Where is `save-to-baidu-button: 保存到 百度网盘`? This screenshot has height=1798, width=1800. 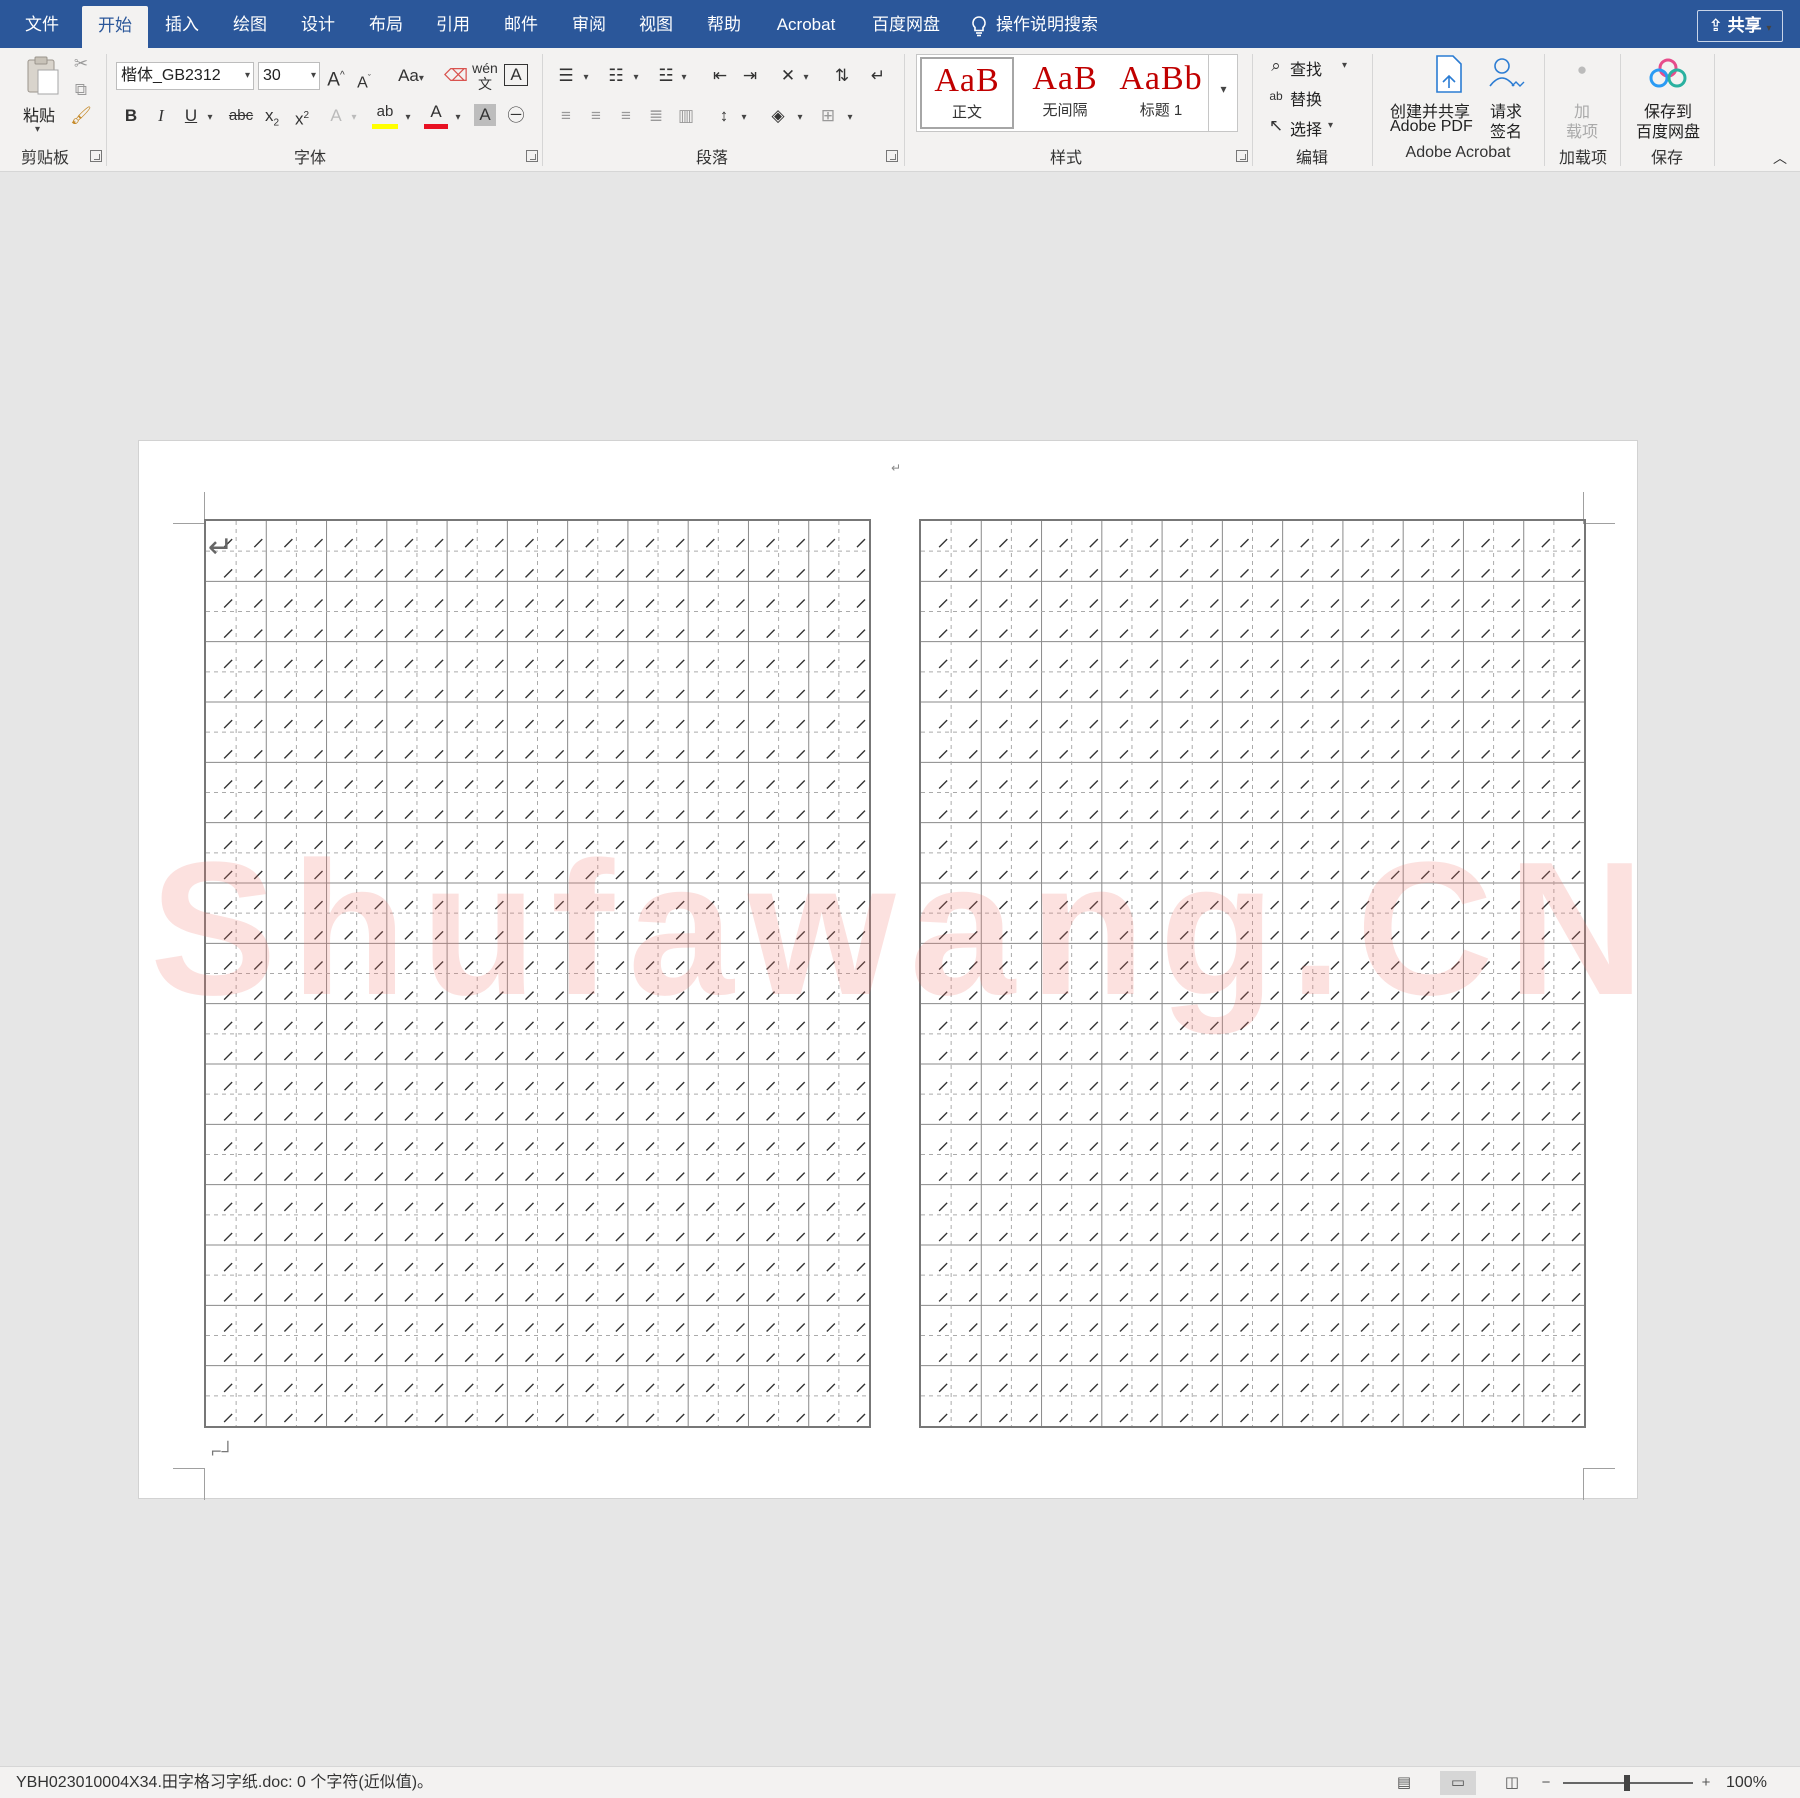
save-to-baidu-button: 保存到 百度网盘 is located at coordinates (1668, 97).